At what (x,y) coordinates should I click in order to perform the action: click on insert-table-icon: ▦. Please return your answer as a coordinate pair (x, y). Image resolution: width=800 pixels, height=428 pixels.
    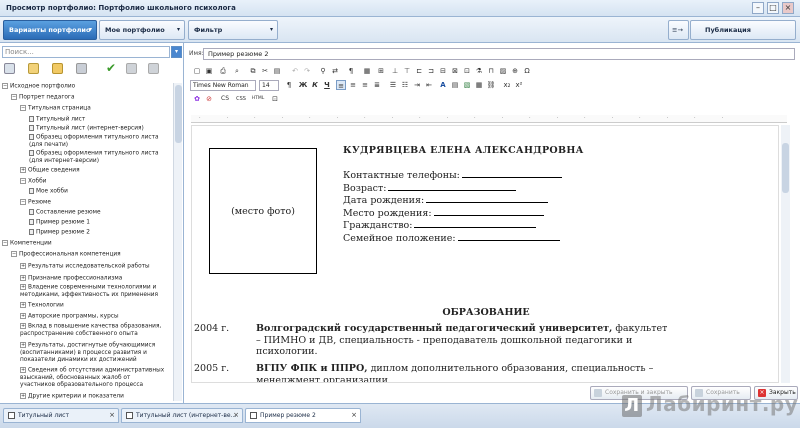
    Looking at the image, I should click on (479, 85).